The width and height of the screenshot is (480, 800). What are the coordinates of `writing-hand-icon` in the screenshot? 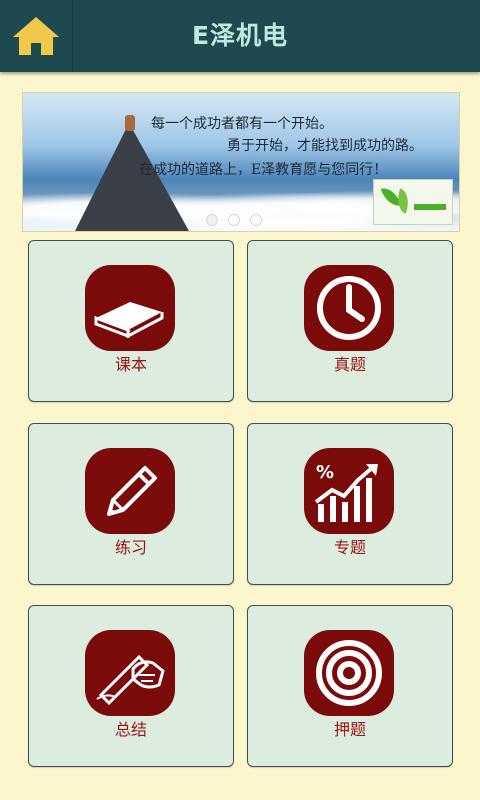 It's located at (130, 673).